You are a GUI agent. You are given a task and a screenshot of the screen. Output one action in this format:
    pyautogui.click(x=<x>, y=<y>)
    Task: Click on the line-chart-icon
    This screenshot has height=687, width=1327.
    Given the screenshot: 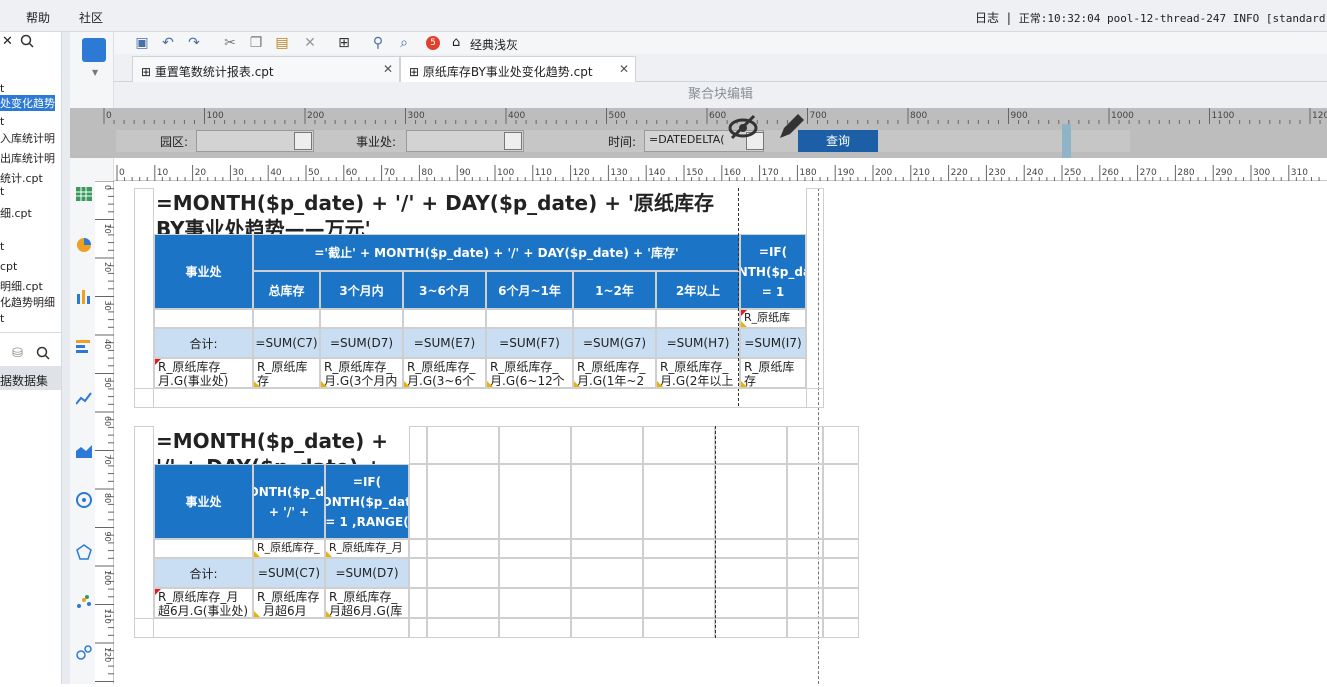 What is the action you would take?
    pyautogui.click(x=84, y=398)
    